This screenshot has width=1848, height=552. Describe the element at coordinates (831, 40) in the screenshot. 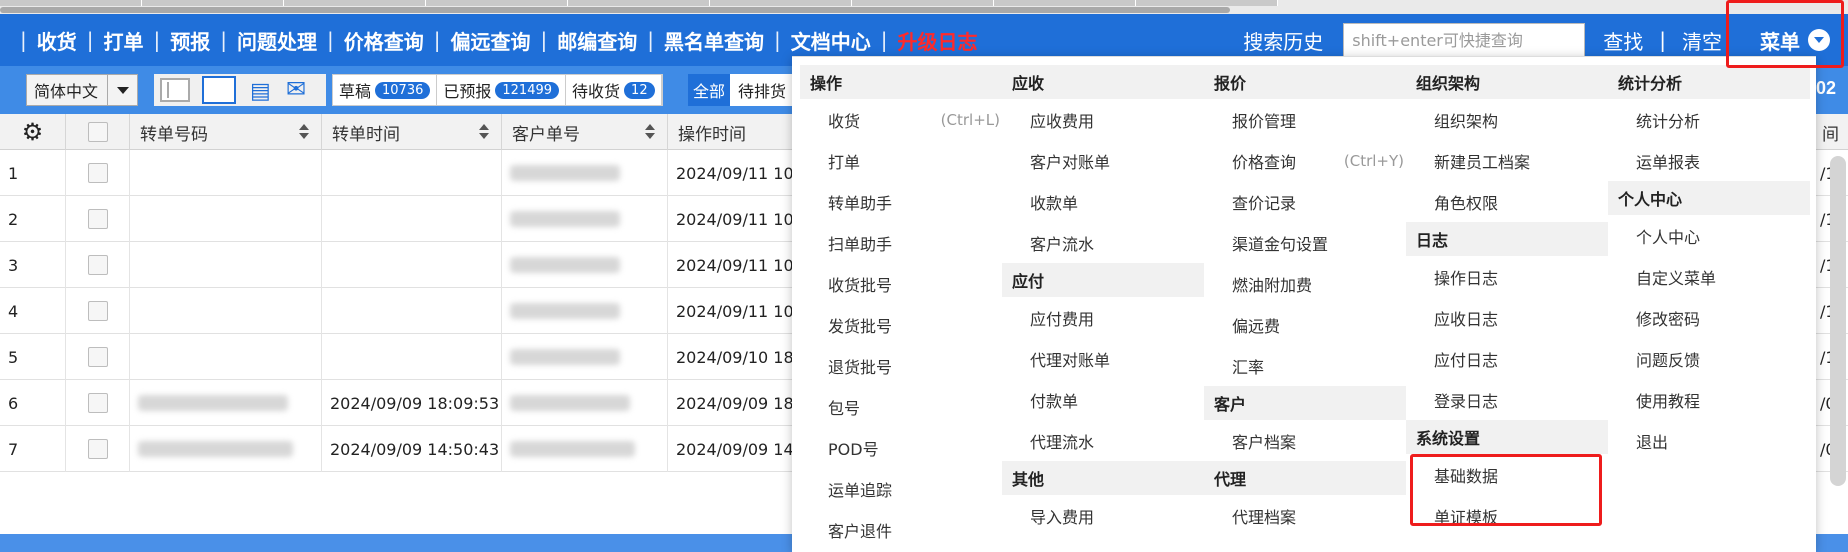

I see `nav-doc-center: 文档中心` at that location.